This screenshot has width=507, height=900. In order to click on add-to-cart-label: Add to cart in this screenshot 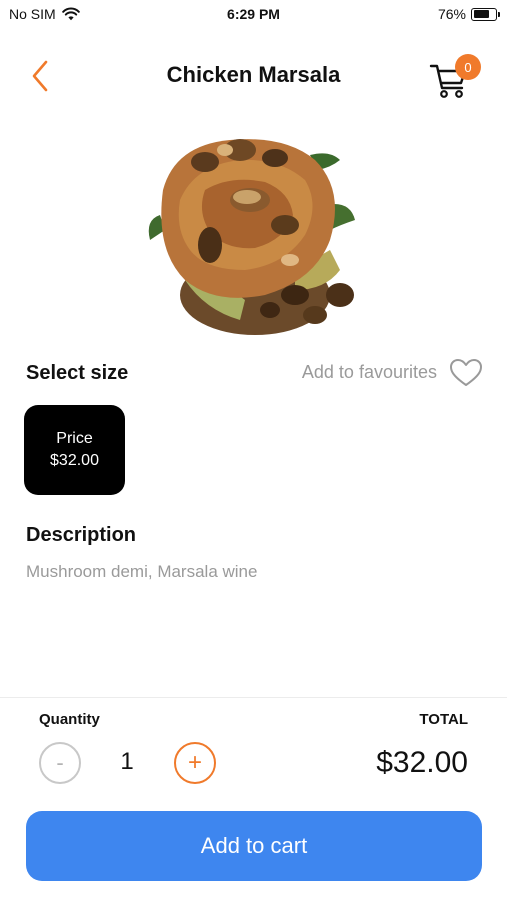, I will do `click(254, 845)`.